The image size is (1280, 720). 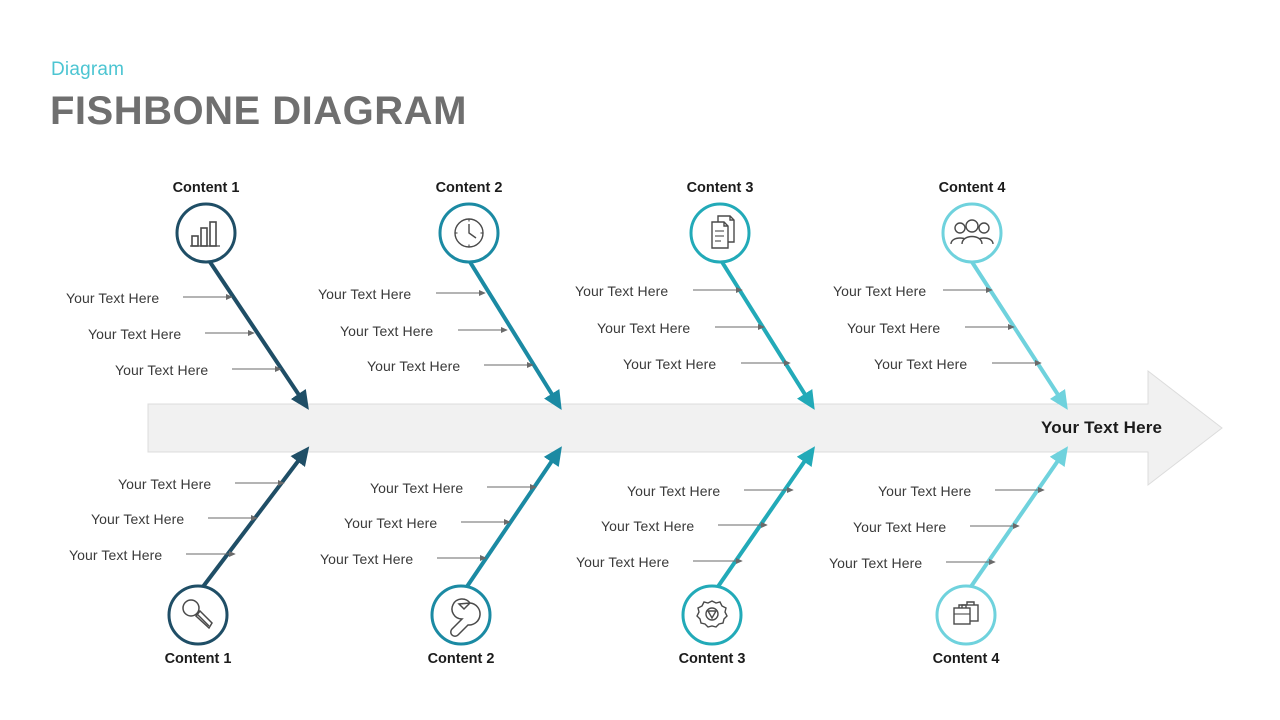 I want to click on cause-bottom-3-2: Your Text Here, so click(x=648, y=526).